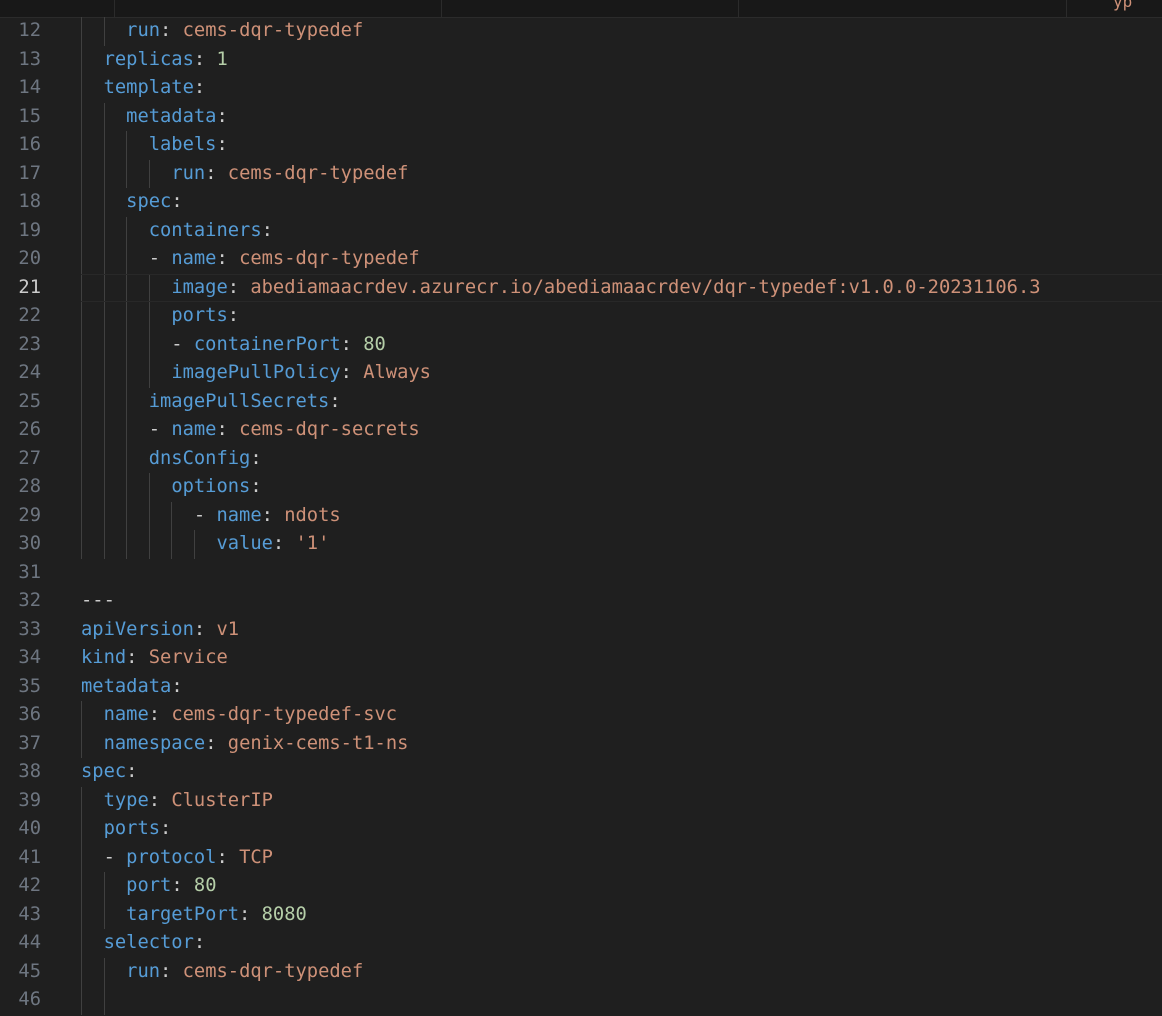 This screenshot has width=1162, height=1016. Describe the element at coordinates (29, 372) in the screenshot. I see `line-number: 24` at that location.